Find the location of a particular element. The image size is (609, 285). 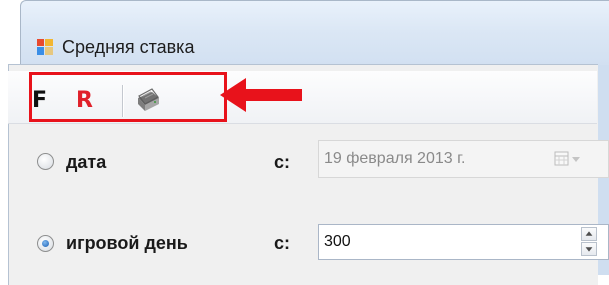

date-picker: 19 февраля 2013 г. is located at coordinates (463, 159).